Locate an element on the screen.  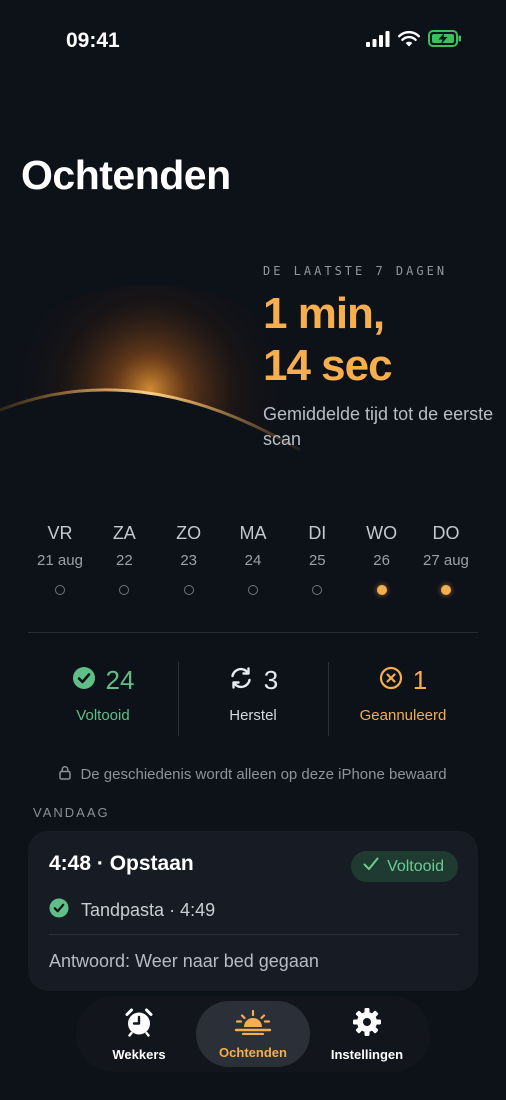
day-column: WO 26 is located at coordinates (382, 557).